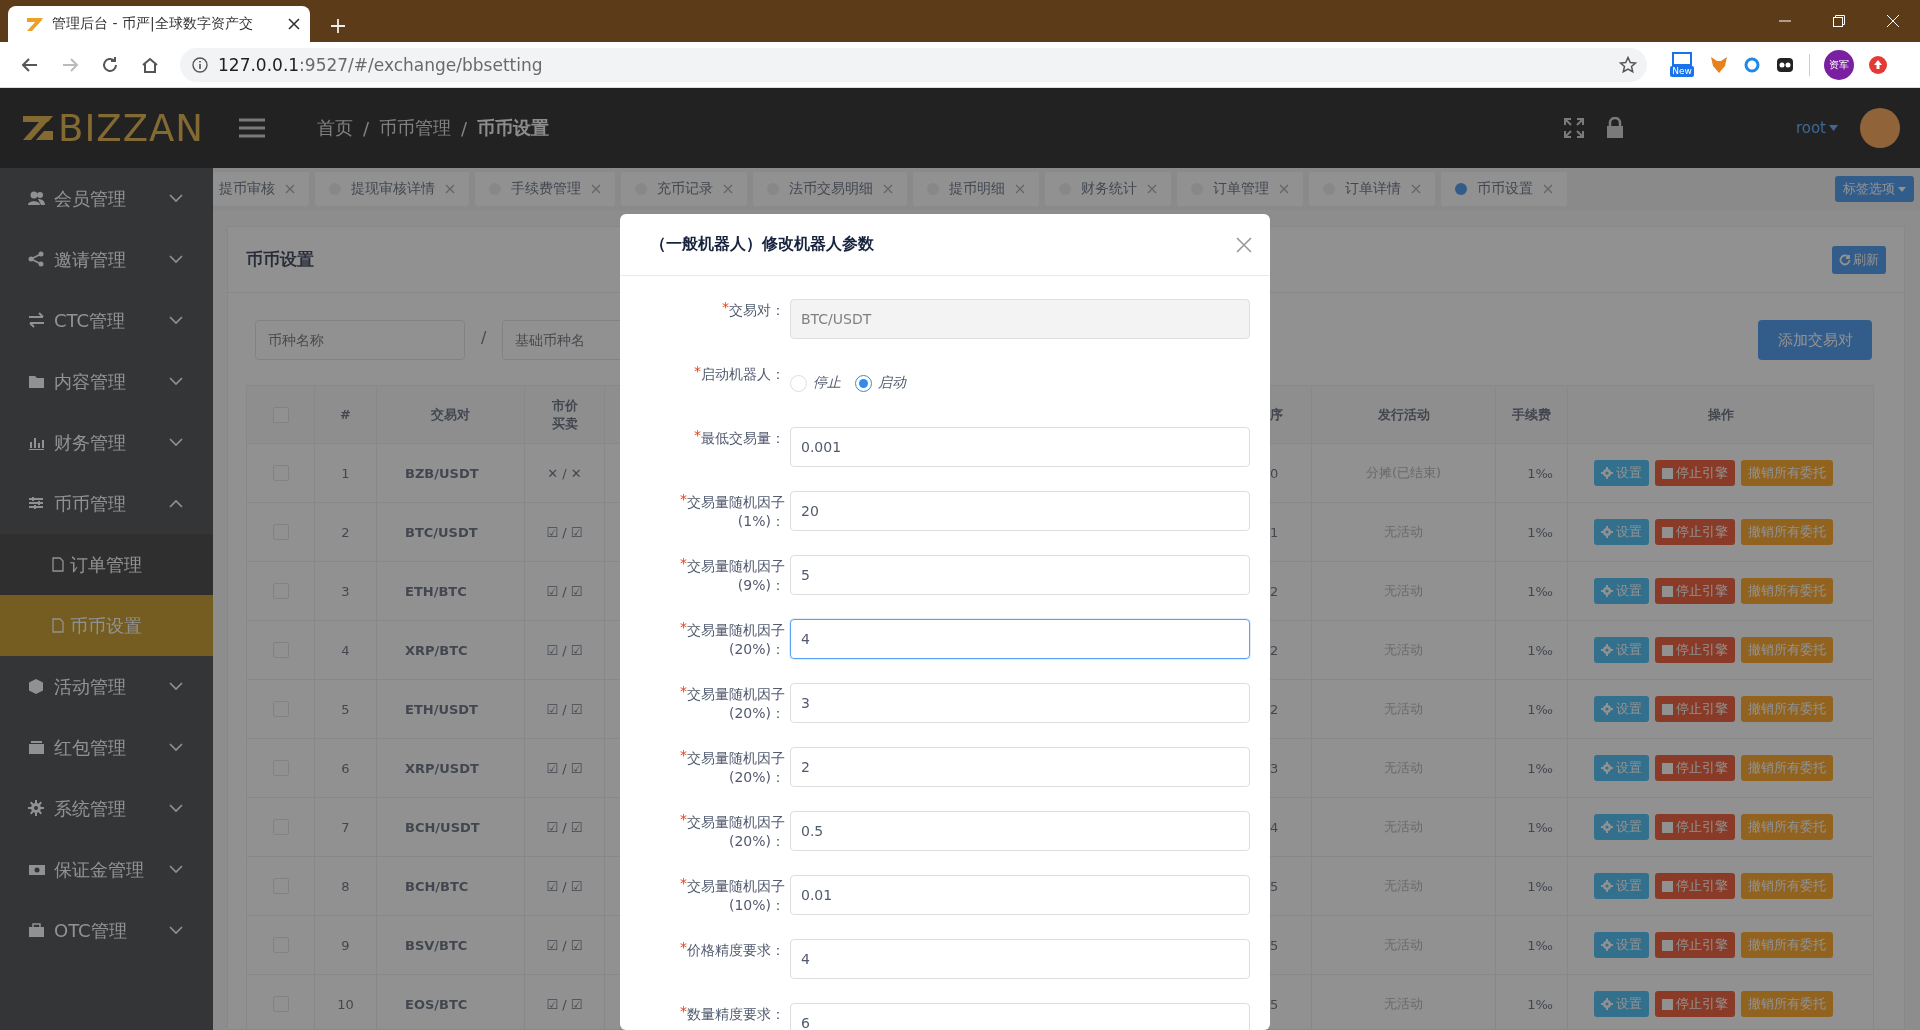  What do you see at coordinates (1859, 259) in the screenshot?
I see `refresh-button: 刷新` at bounding box center [1859, 259].